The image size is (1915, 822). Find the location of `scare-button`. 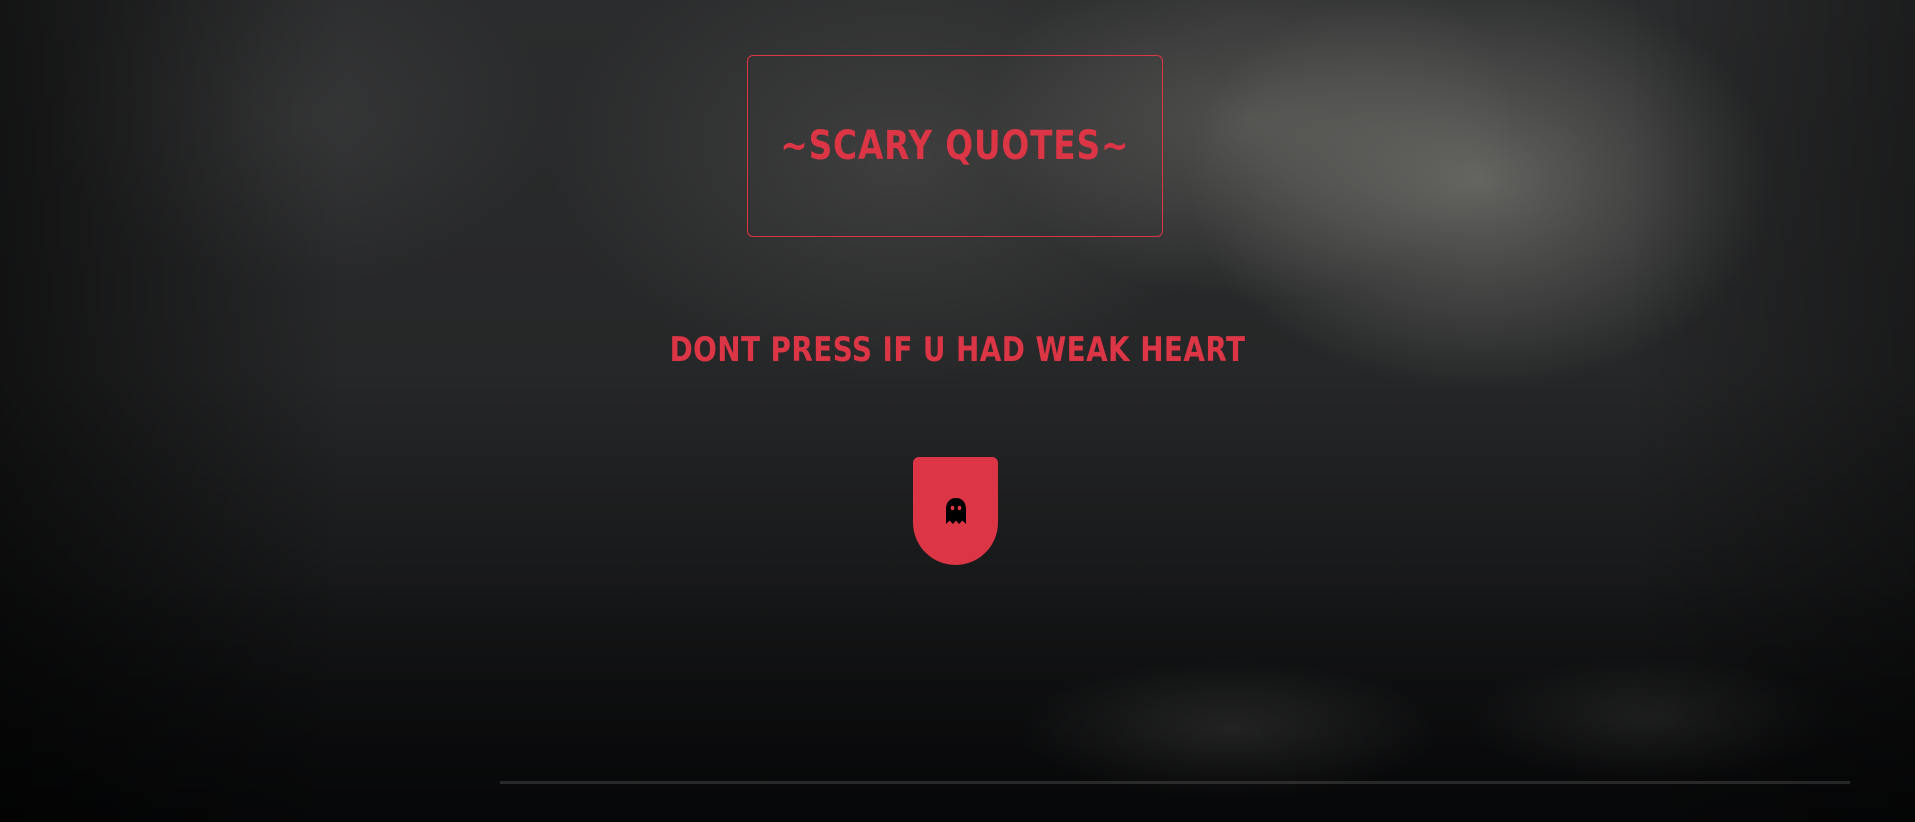

scare-button is located at coordinates (955, 511).